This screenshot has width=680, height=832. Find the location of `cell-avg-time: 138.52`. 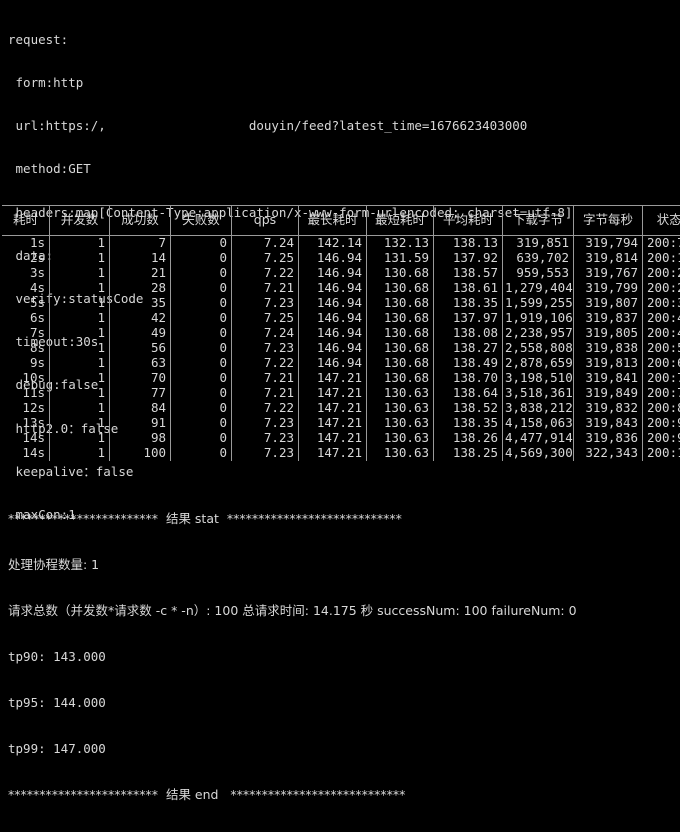

cell-avg-time: 138.52 is located at coordinates (468, 408).